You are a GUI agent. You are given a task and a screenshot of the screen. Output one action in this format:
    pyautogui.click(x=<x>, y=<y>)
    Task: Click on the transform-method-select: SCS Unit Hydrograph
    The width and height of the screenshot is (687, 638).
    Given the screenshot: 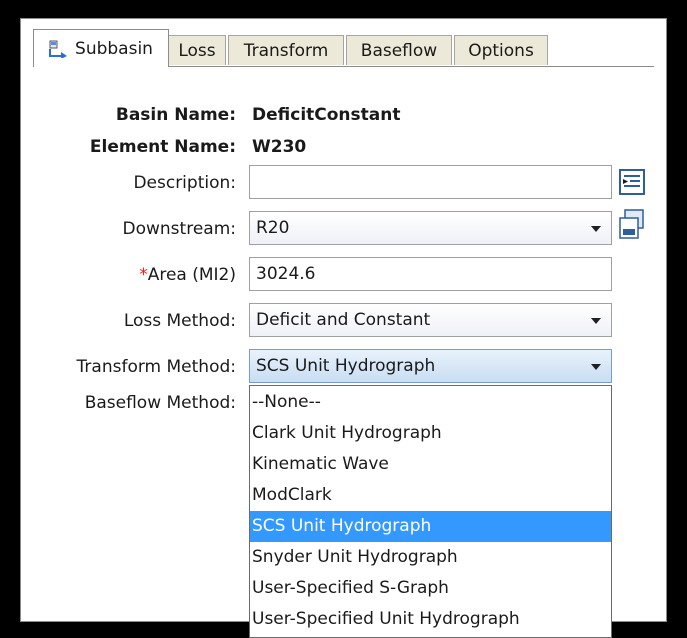 What is the action you would take?
    pyautogui.click(x=430, y=366)
    